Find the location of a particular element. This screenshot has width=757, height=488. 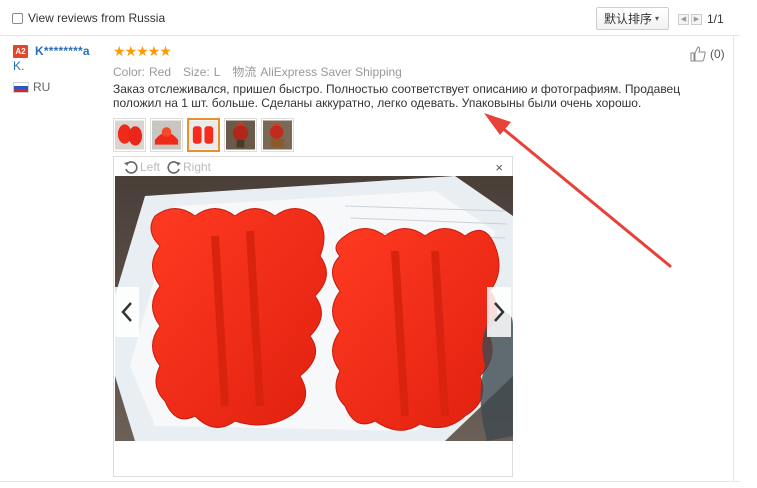

rotate-left-button: Left is located at coordinates (141, 167).